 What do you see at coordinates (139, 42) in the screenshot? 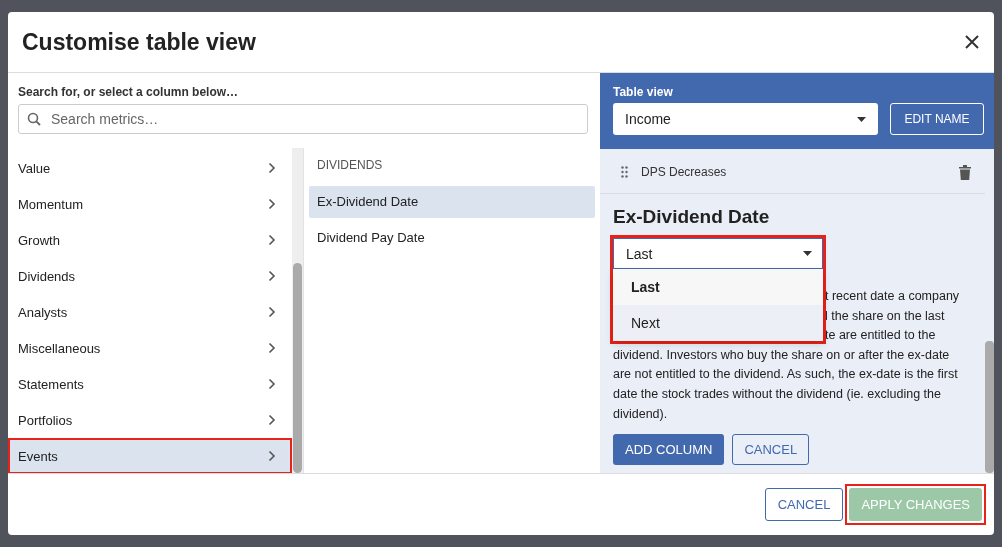
I see `dialog-title: Customise table view` at bounding box center [139, 42].